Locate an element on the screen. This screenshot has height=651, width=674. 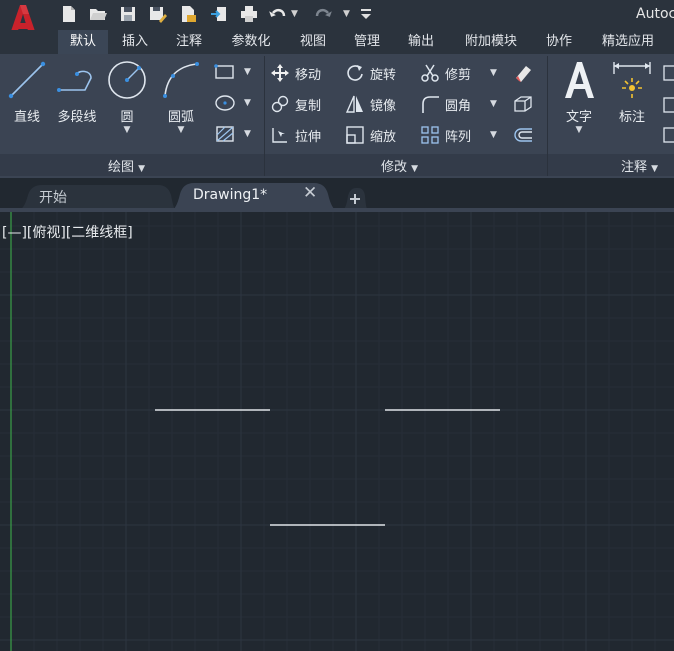
tab-view: 视图 is located at coordinates (313, 42).